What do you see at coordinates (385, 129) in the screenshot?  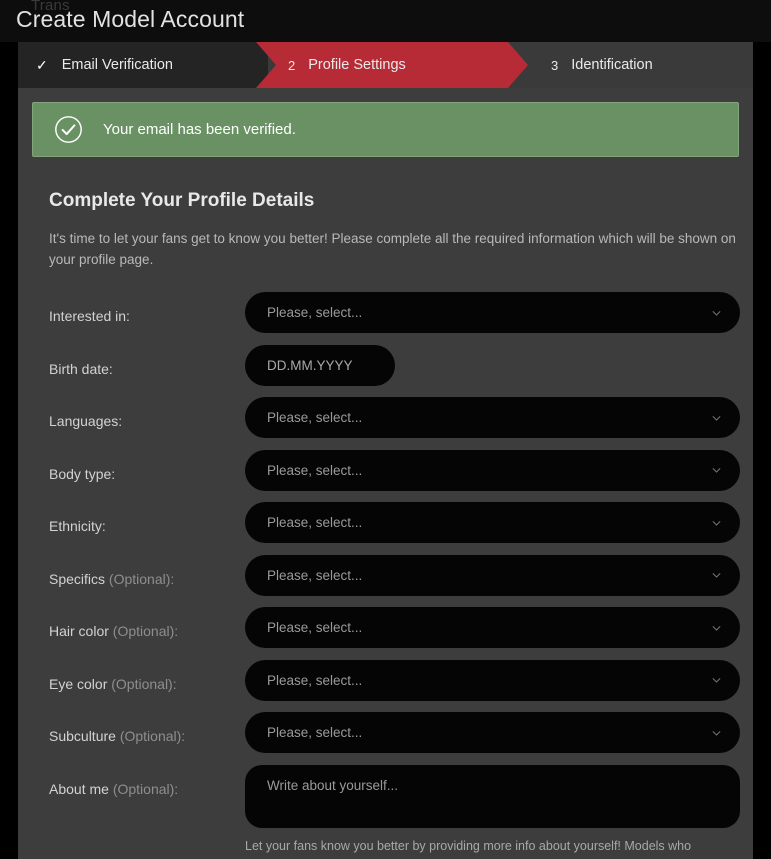 I see `email-verified-alert: Your email has been verified.` at bounding box center [385, 129].